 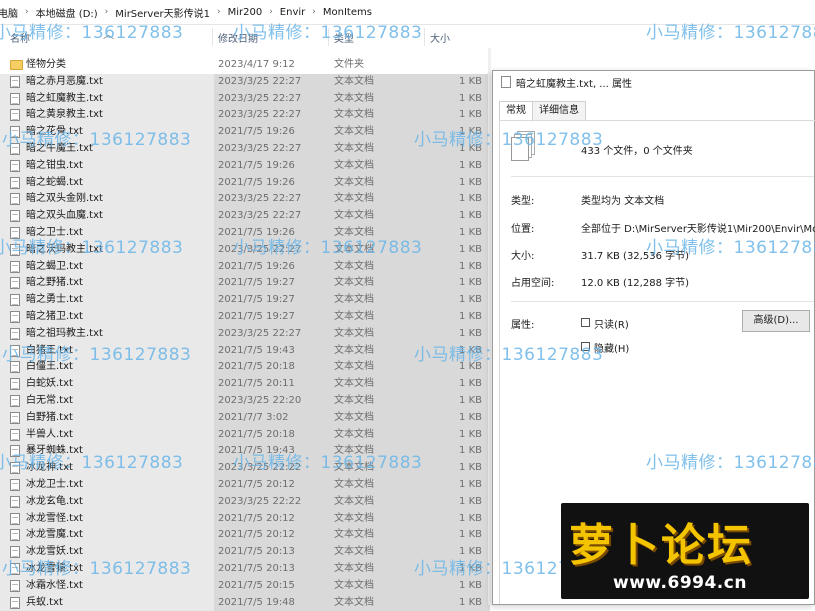 What do you see at coordinates (256, 65) in the screenshot?
I see `file-date: 2023/4/17 9:12` at bounding box center [256, 65].